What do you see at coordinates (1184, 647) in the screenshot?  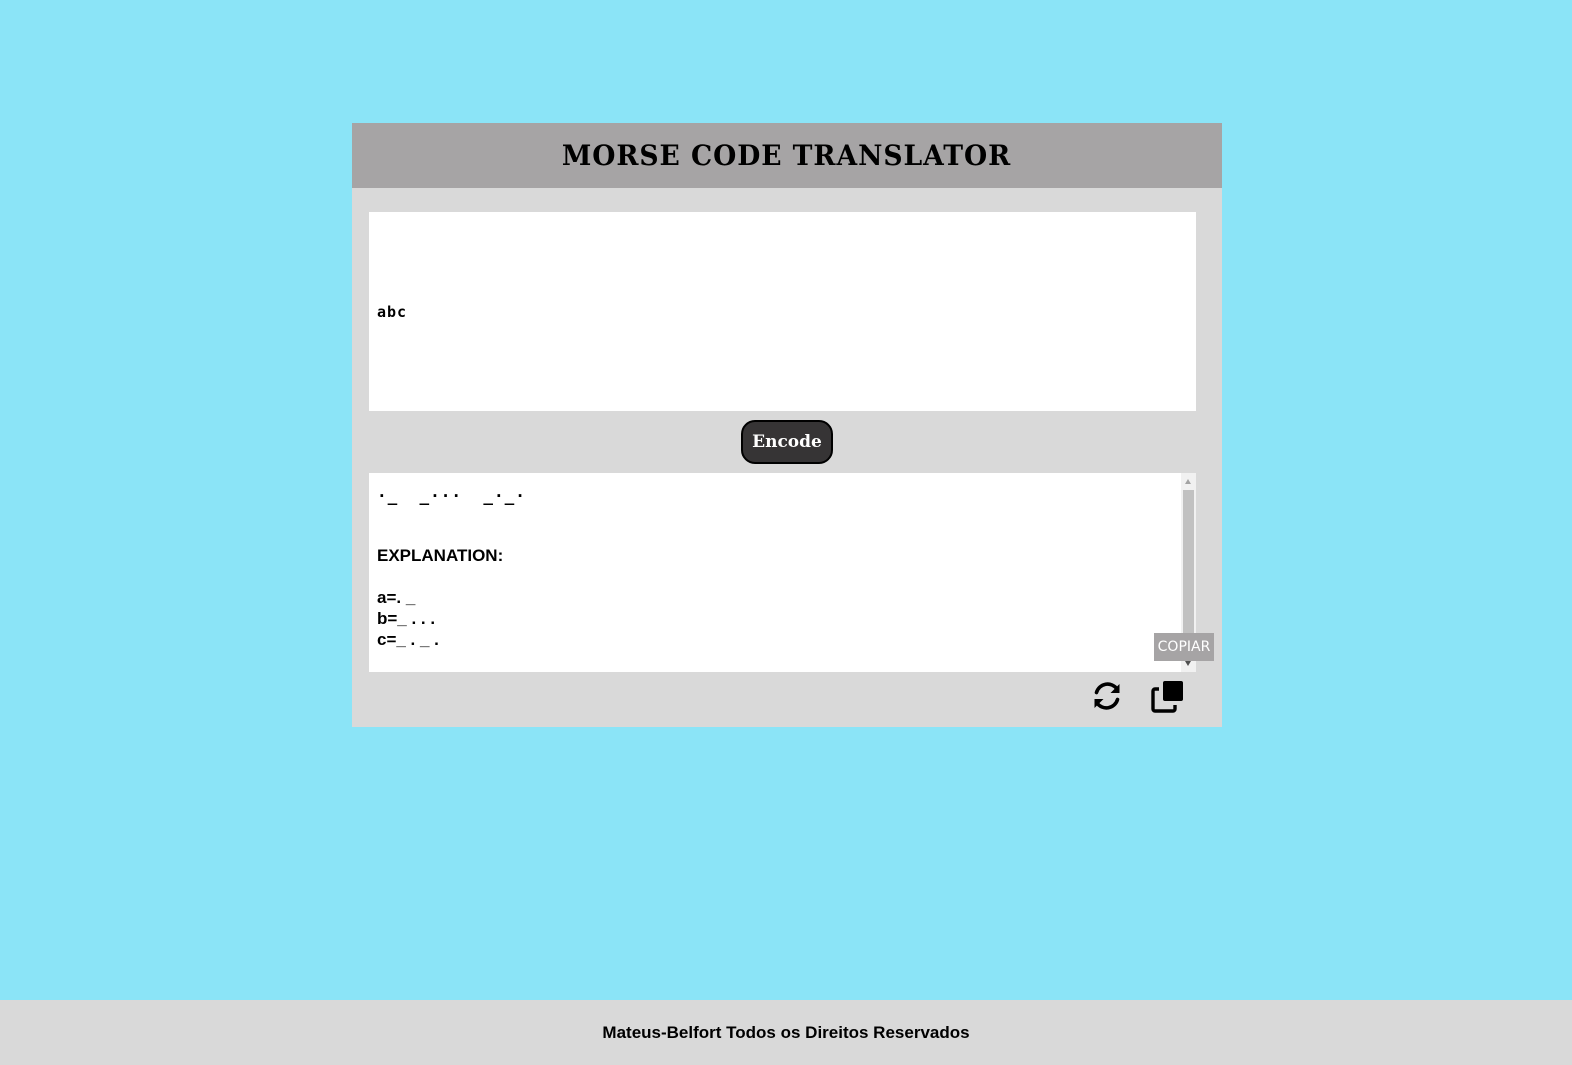 I see `copy-tooltip: COPIAR` at bounding box center [1184, 647].